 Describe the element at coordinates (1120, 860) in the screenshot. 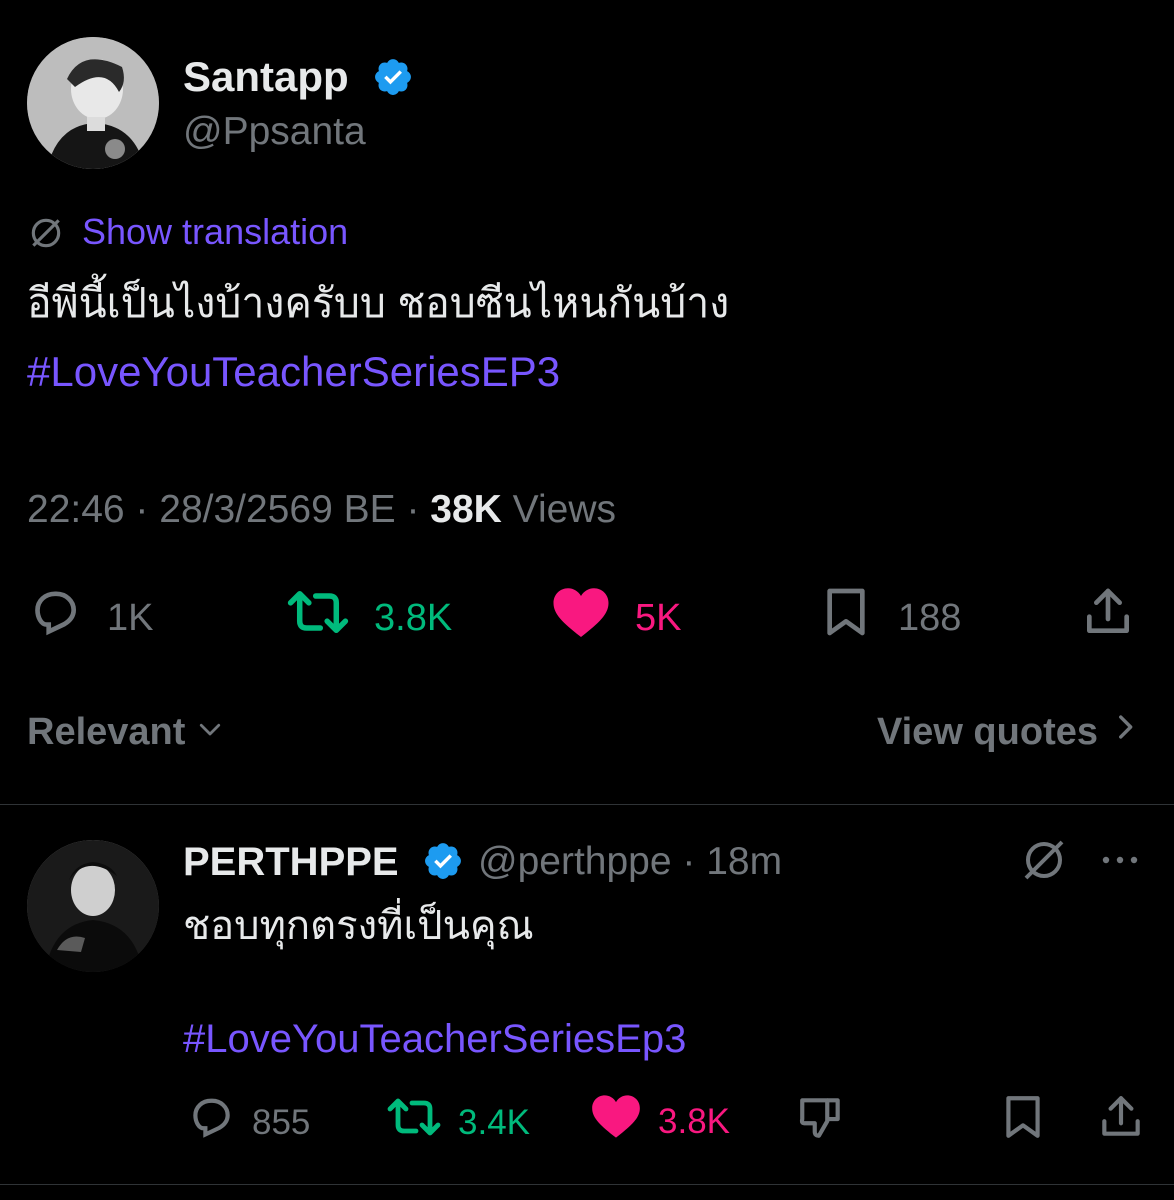

I see `more-icon` at that location.